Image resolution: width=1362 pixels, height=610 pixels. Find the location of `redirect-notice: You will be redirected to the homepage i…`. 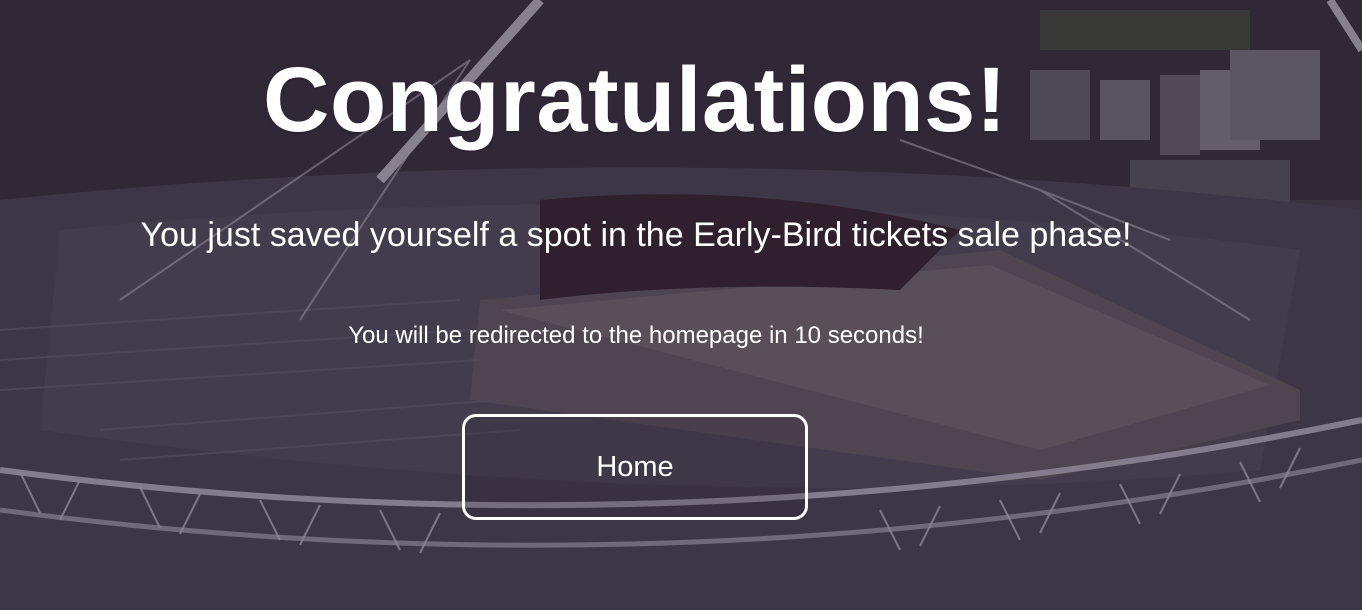

redirect-notice: You will be redirected to the homepage i… is located at coordinates (636, 335).